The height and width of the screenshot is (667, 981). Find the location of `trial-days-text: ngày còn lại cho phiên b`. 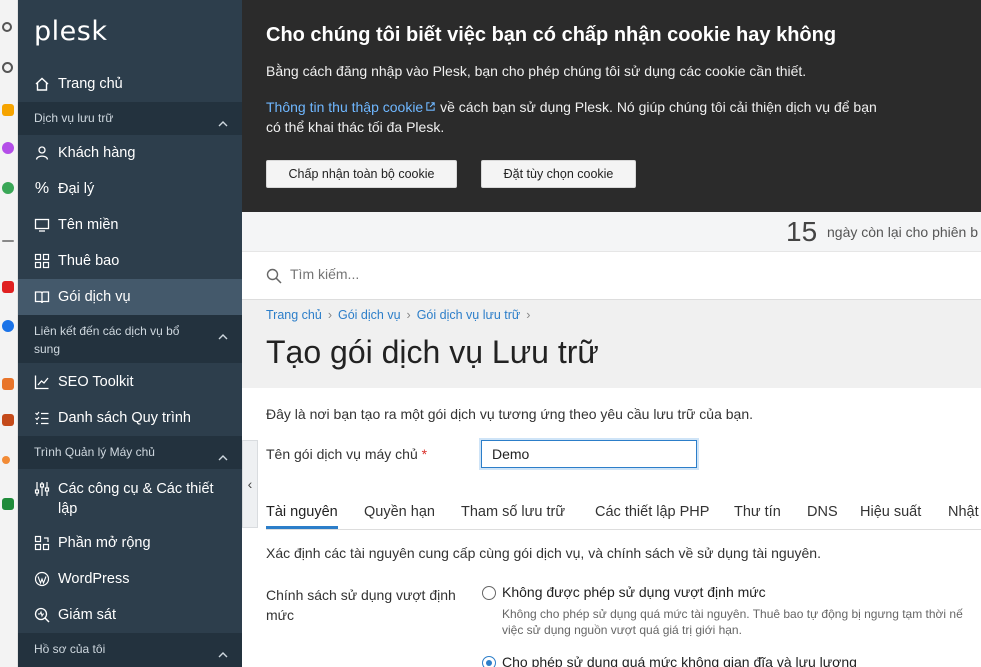

trial-days-text: ngày còn lại cho phiên b is located at coordinates (902, 232).